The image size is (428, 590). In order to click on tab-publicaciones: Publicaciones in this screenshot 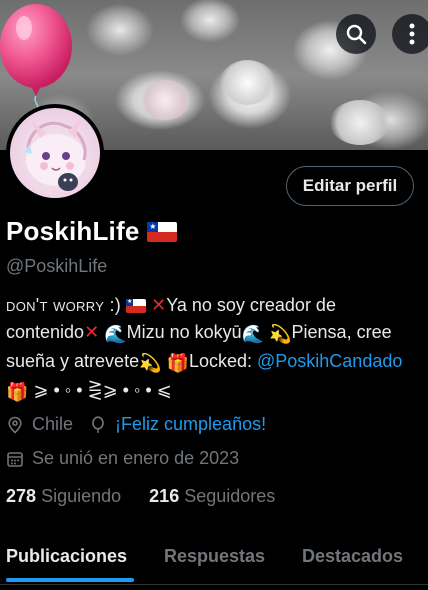, I will do `click(66, 556)`.